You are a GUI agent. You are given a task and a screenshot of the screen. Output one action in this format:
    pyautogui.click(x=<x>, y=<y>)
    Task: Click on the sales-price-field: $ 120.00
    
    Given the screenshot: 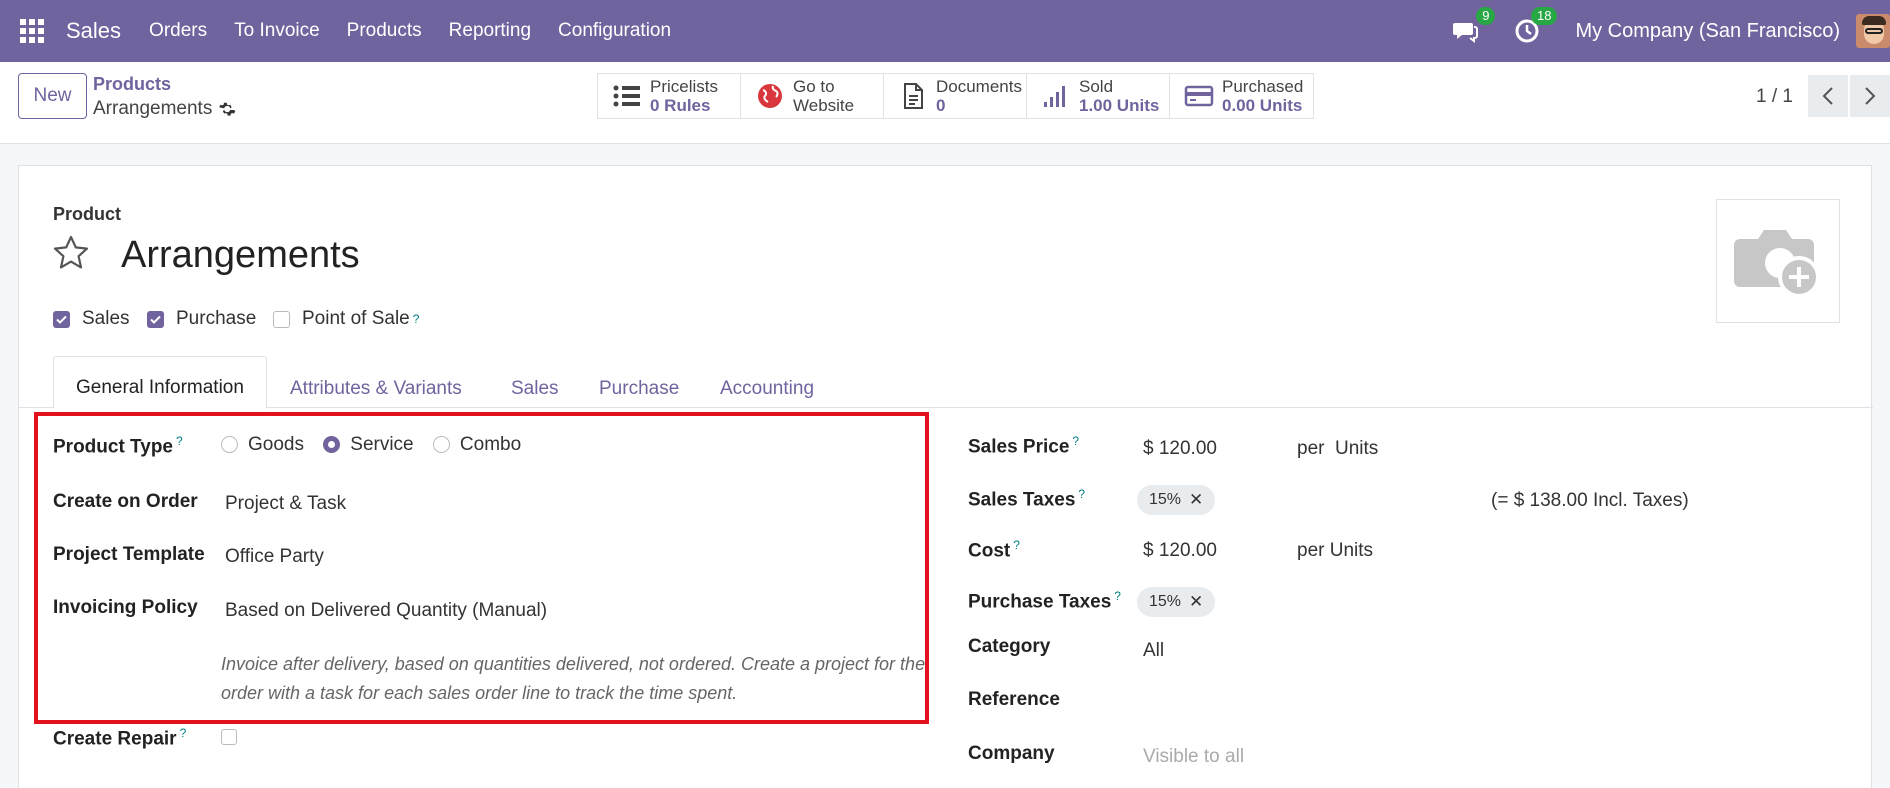 What is the action you would take?
    pyautogui.click(x=1180, y=449)
    